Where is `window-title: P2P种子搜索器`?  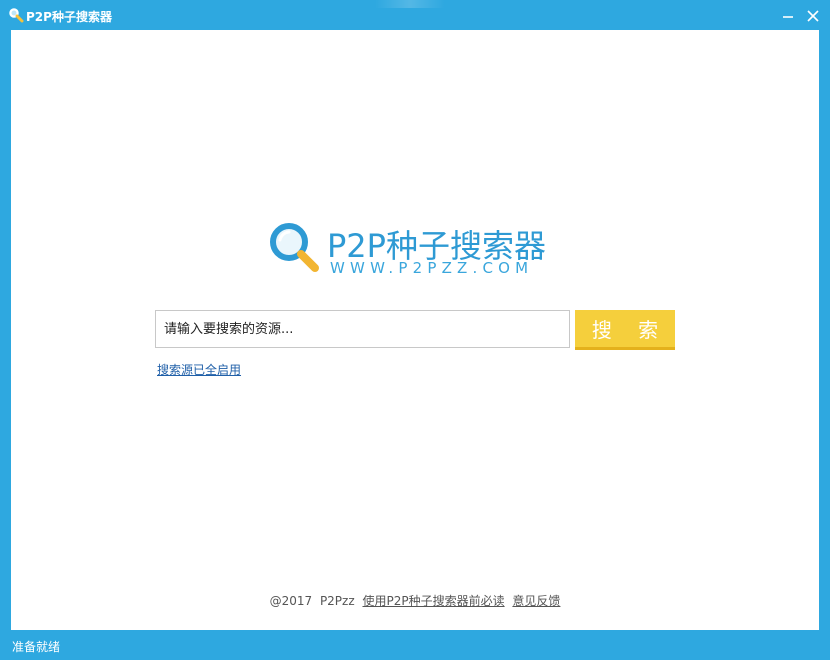
window-title: P2P种子搜索器 is located at coordinates (69, 17).